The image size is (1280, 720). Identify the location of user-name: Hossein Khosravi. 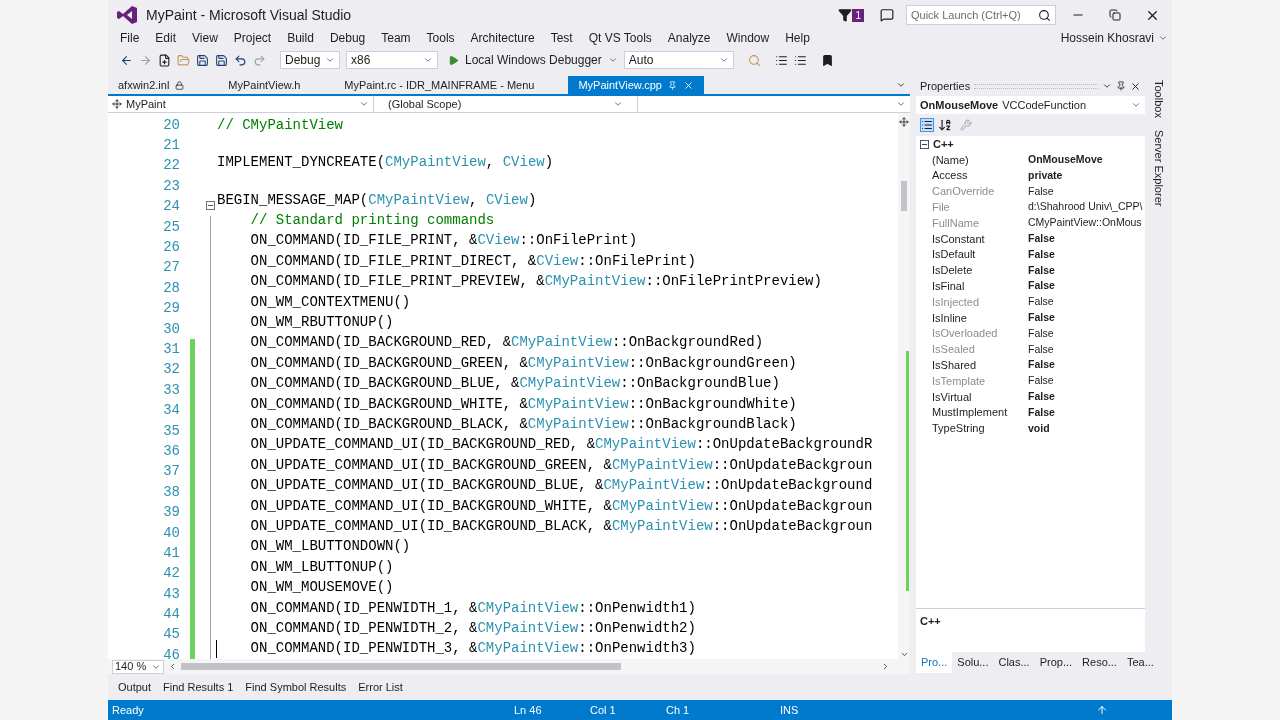
(1107, 38).